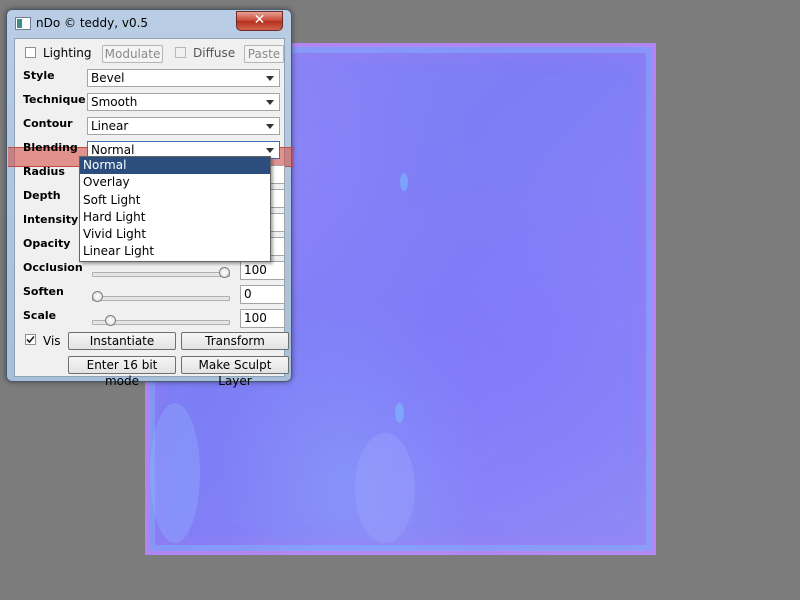 This screenshot has height=600, width=800. Describe the element at coordinates (39, 75) in the screenshot. I see `style-label: Style` at that location.